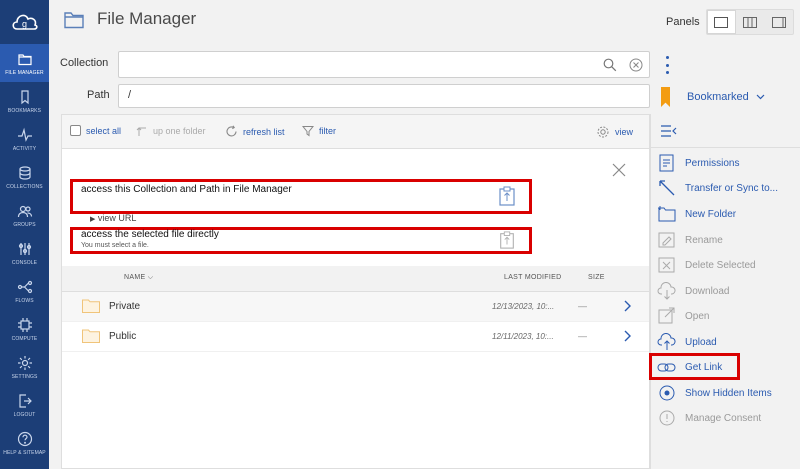 The width and height of the screenshot is (800, 469). I want to click on delete-icon, so click(666, 265).